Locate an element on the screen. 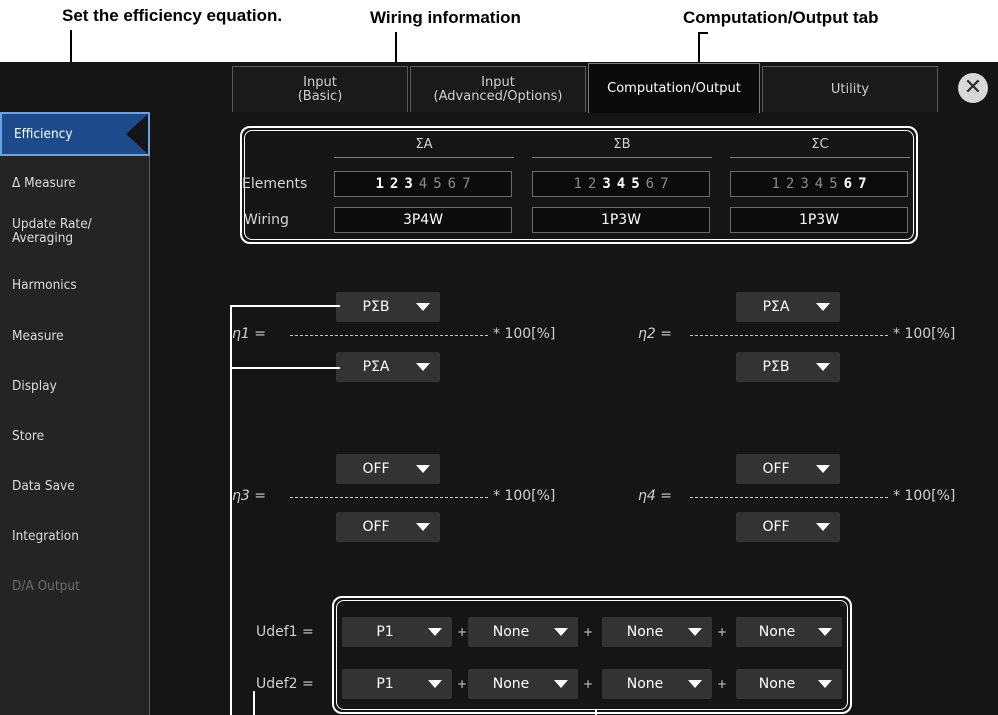 This screenshot has height=715, width=998. eta1-numerator-dropdown: PΣB is located at coordinates (388, 307).